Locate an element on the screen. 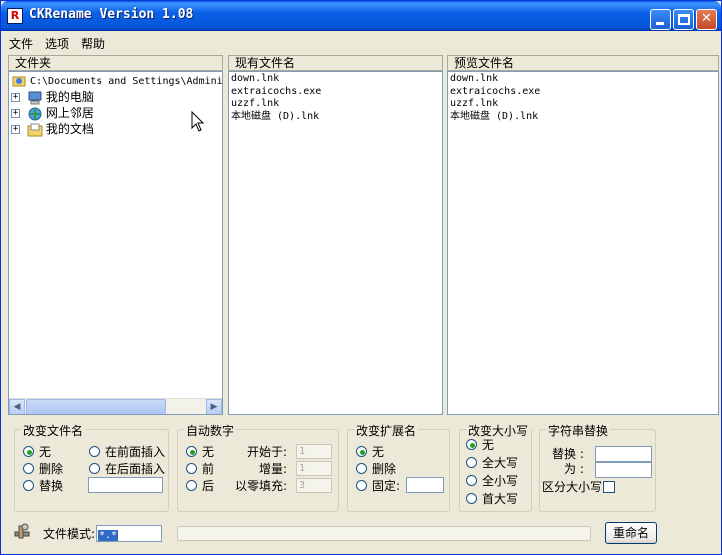 The image size is (722, 555). tree-item-my-documents: + 我的文档 is located at coordinates (52, 129).